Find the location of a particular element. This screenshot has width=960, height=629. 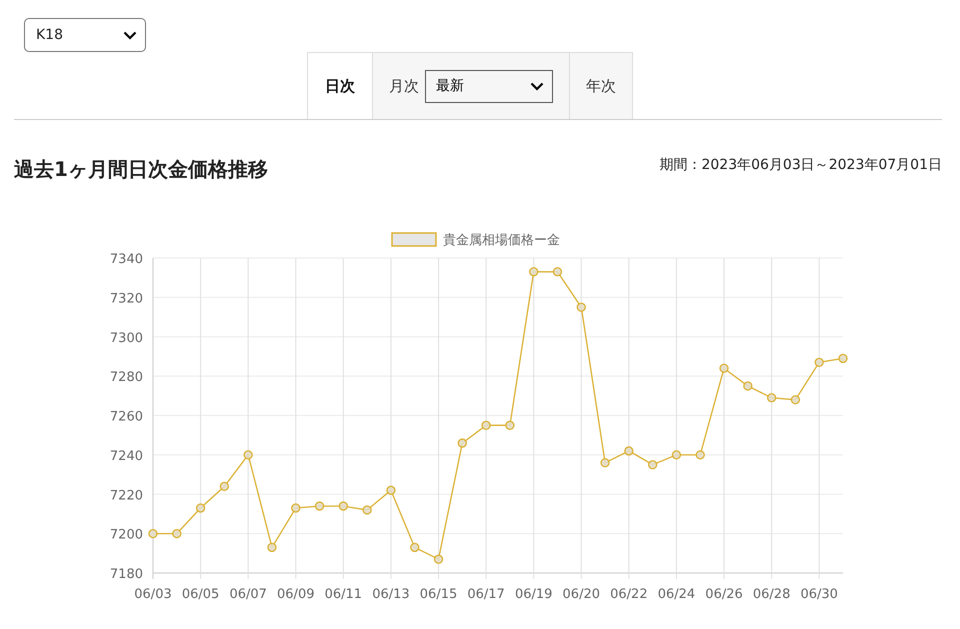

axis-label: 06/15 is located at coordinates (439, 594).